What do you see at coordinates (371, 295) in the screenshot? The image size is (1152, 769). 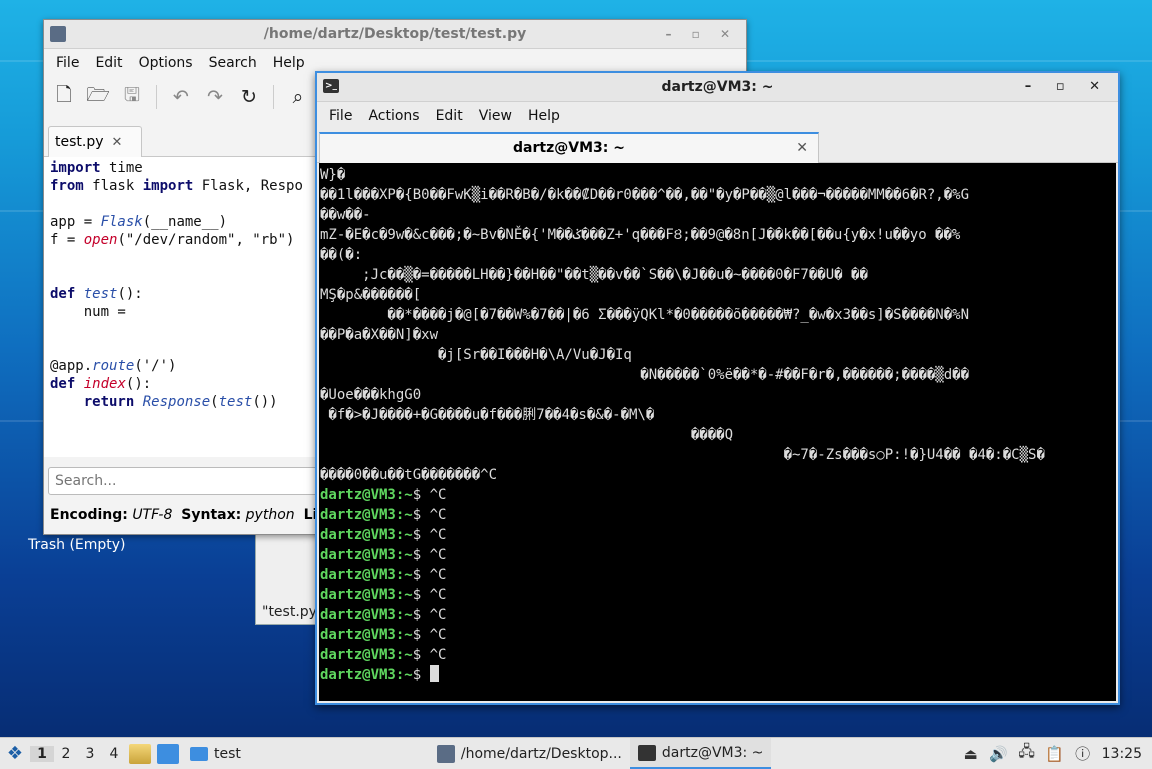 I see `terminal-output-line: MŞ�p&���̑���[` at bounding box center [371, 295].